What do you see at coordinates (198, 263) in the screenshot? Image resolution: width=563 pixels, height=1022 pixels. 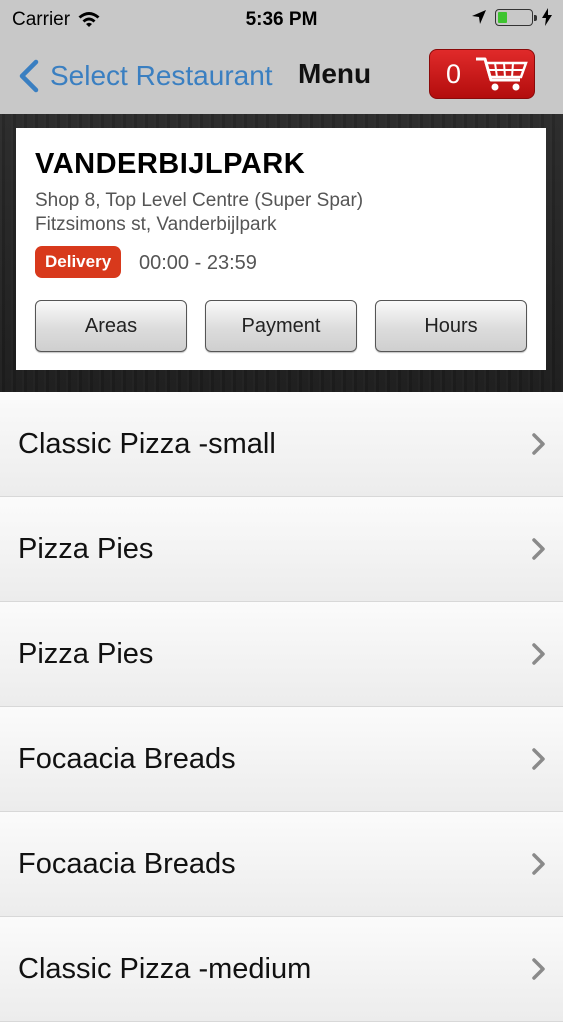 I see `opening-hours: 00:00 - 23:59` at bounding box center [198, 263].